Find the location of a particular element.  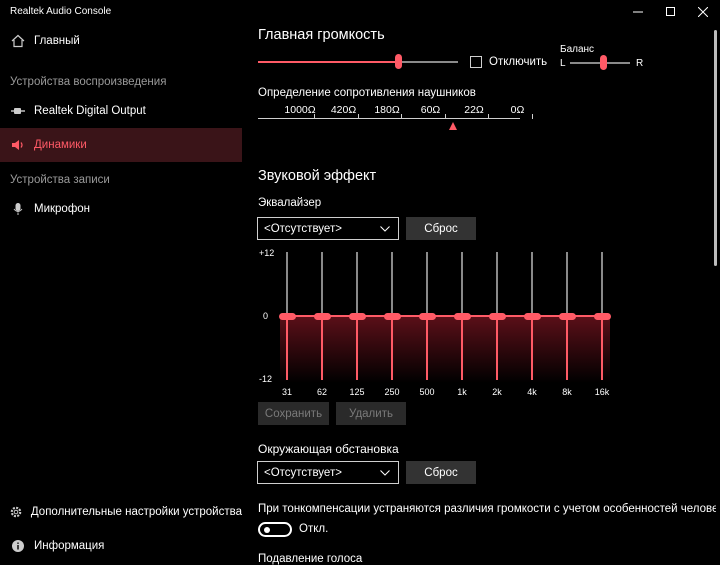

scrollbar is located at coordinates (715, 148).